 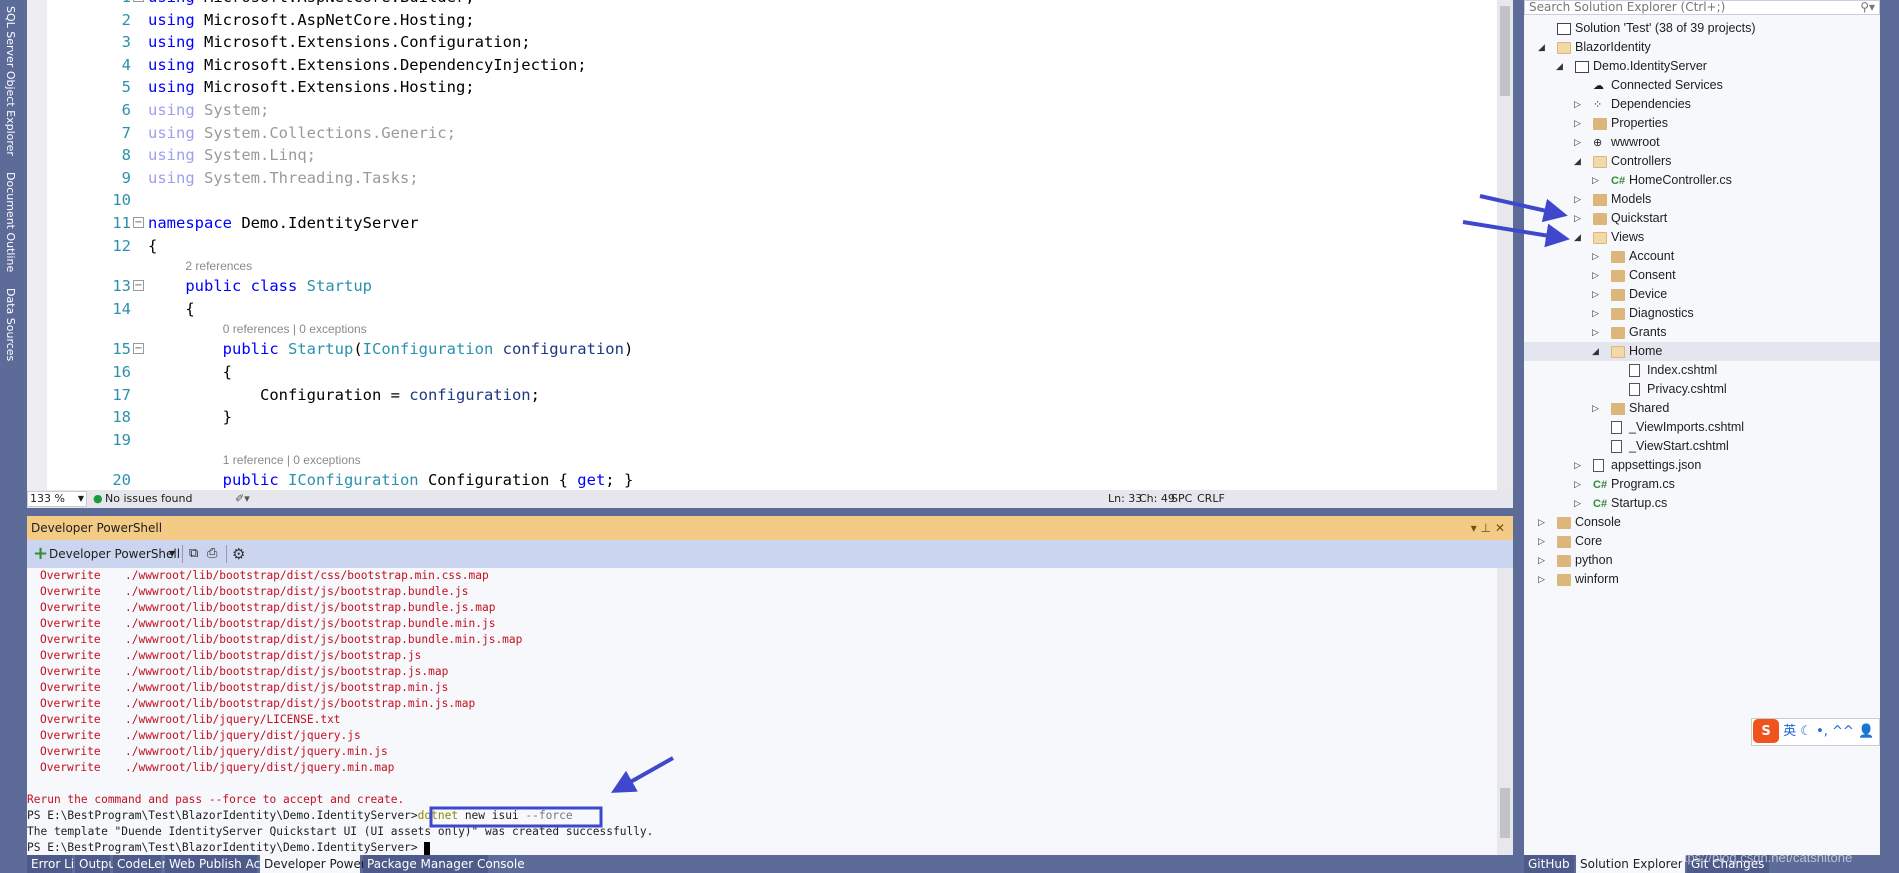 I want to click on user-icon: 👤, so click(x=1866, y=731).